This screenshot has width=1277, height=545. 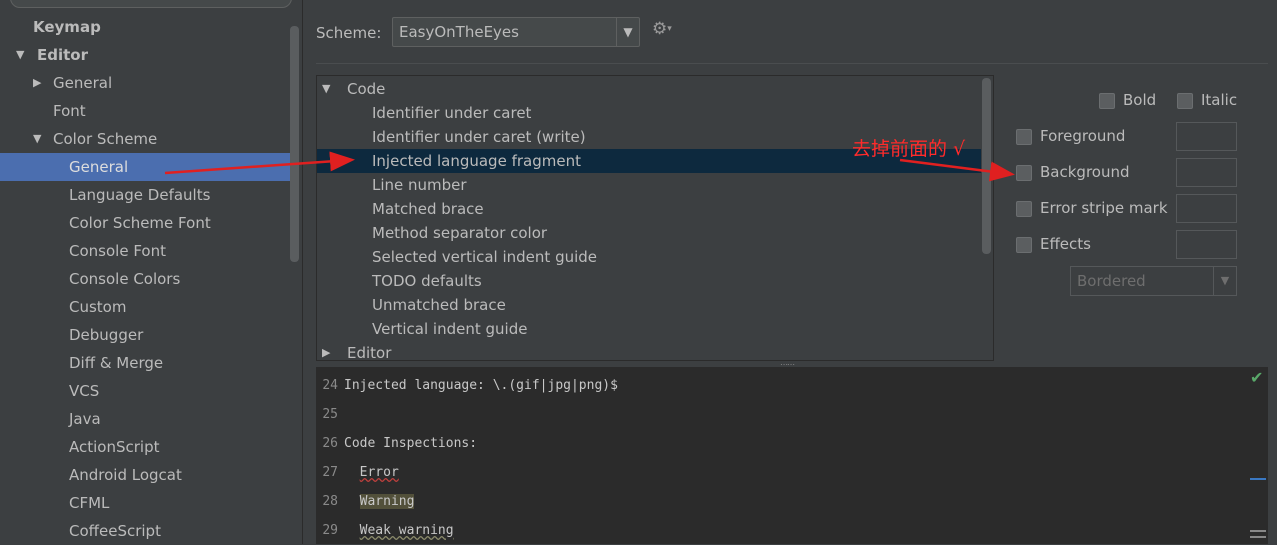 I want to click on background-checkbox, so click(x=1024, y=173).